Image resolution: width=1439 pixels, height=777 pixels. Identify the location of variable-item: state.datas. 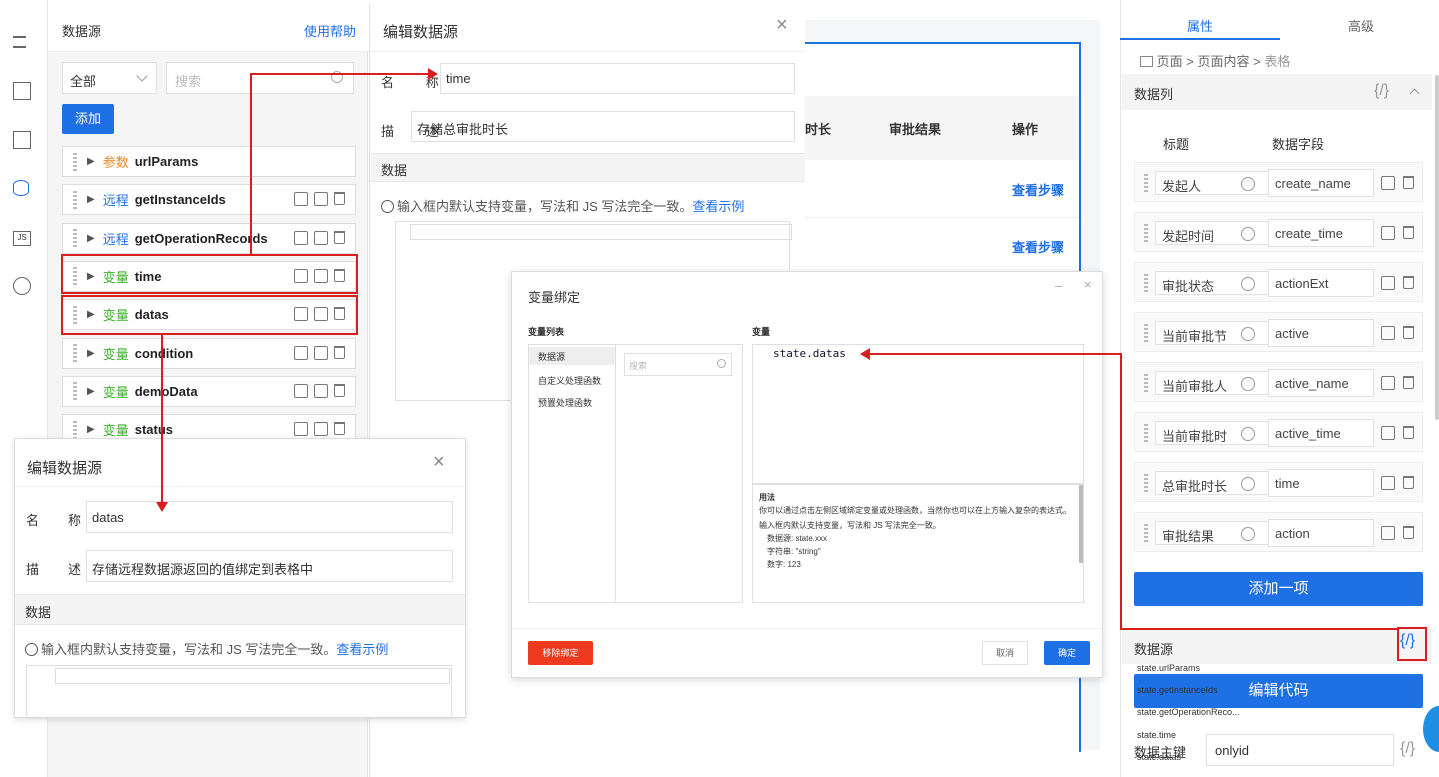
(1159, 757).